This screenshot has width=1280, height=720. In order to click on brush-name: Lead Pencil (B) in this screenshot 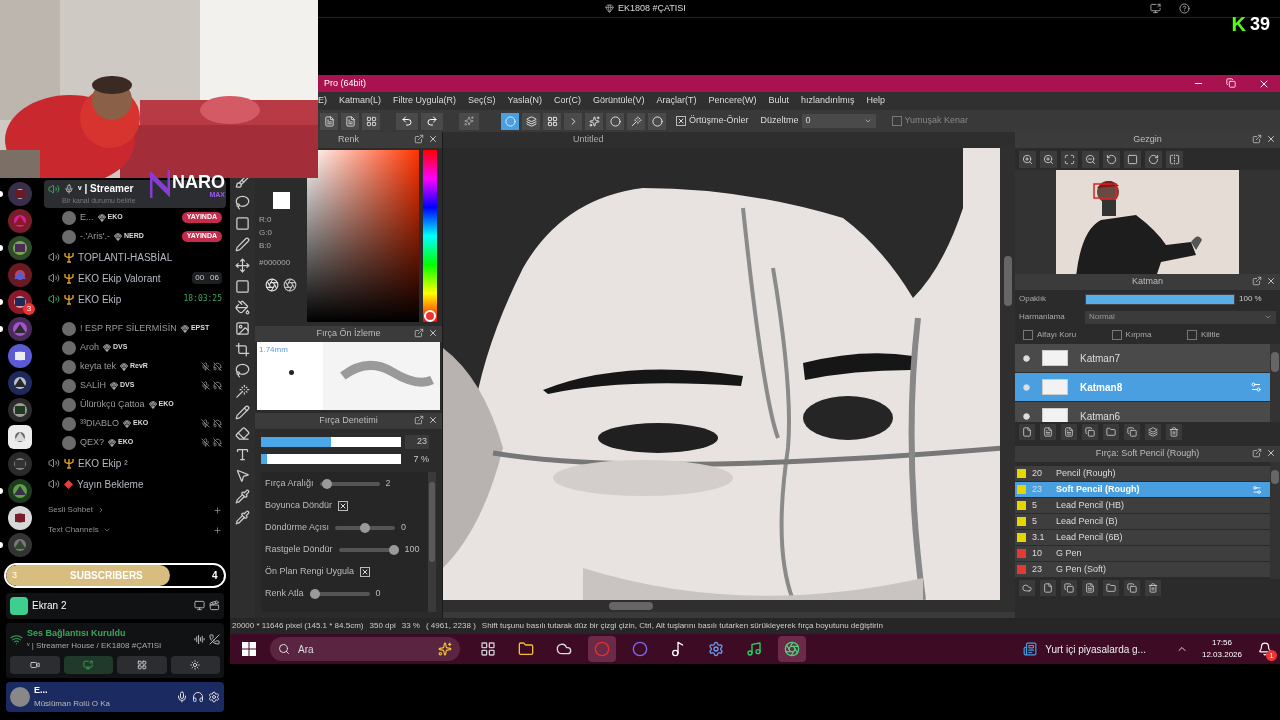, I will do `click(1087, 521)`.